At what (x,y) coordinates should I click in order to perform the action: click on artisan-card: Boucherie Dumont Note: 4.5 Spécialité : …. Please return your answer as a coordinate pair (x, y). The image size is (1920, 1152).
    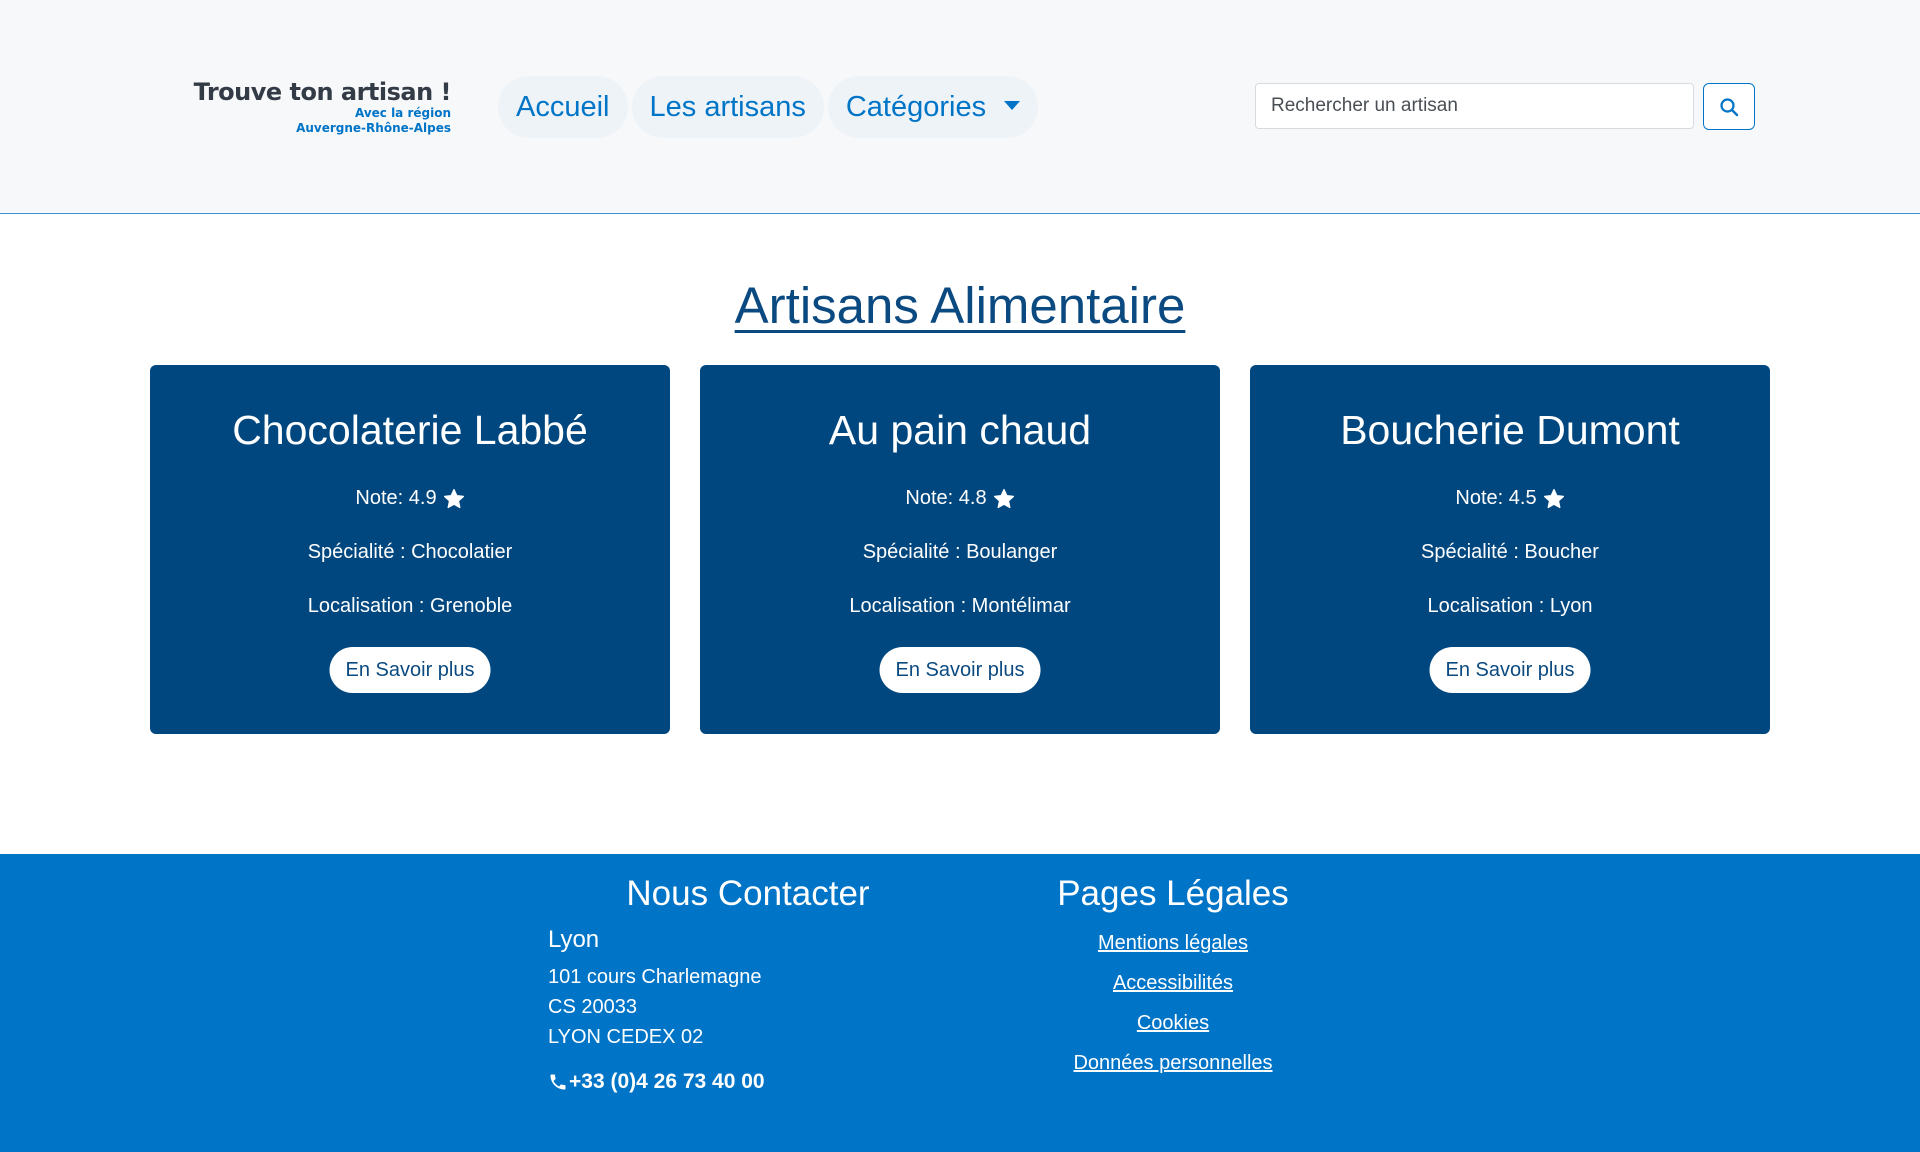
    Looking at the image, I should click on (1510, 549).